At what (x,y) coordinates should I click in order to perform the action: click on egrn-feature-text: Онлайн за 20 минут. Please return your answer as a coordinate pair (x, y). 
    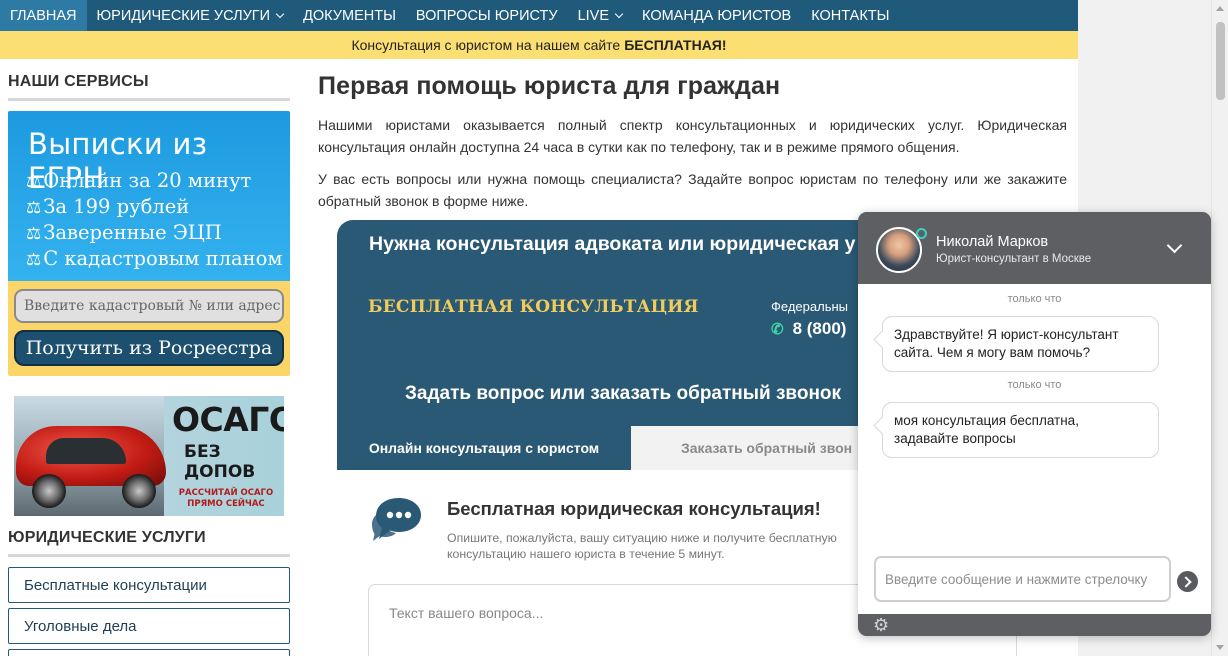
    Looking at the image, I should click on (147, 180).